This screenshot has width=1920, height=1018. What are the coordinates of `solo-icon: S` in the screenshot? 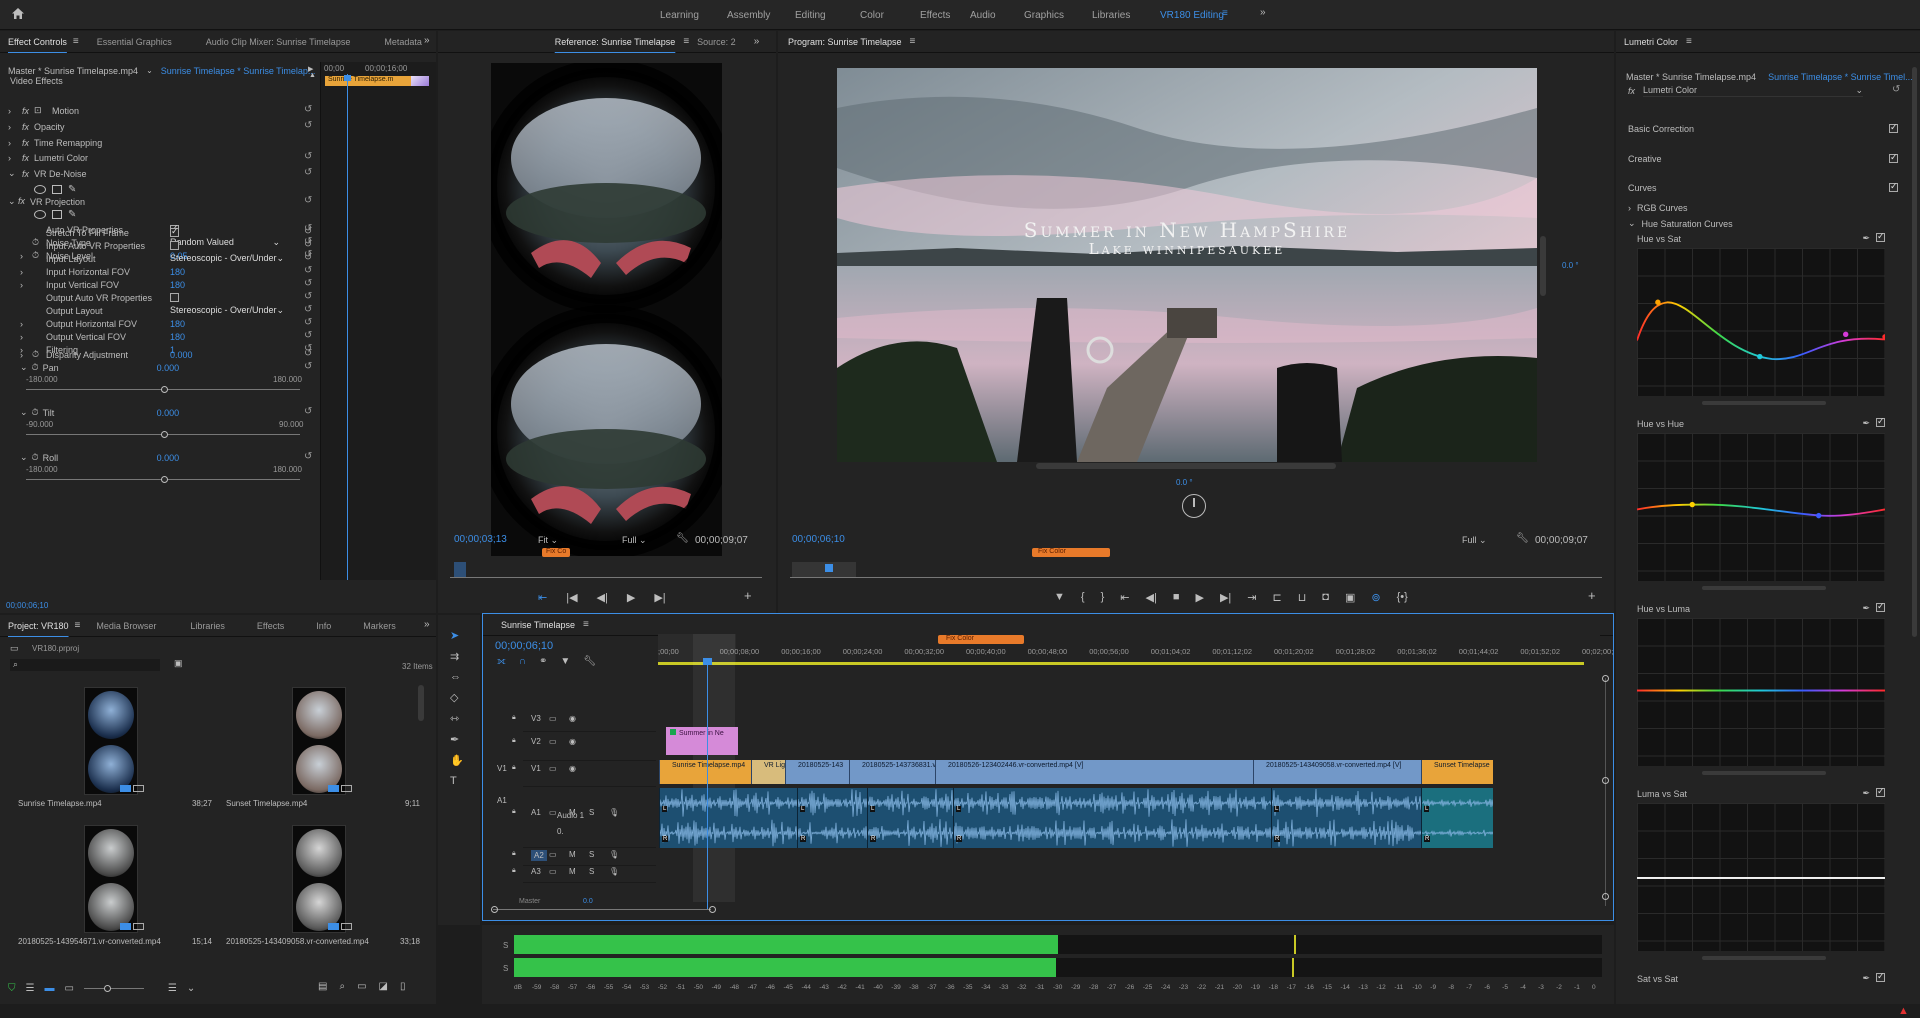 It's located at (591, 812).